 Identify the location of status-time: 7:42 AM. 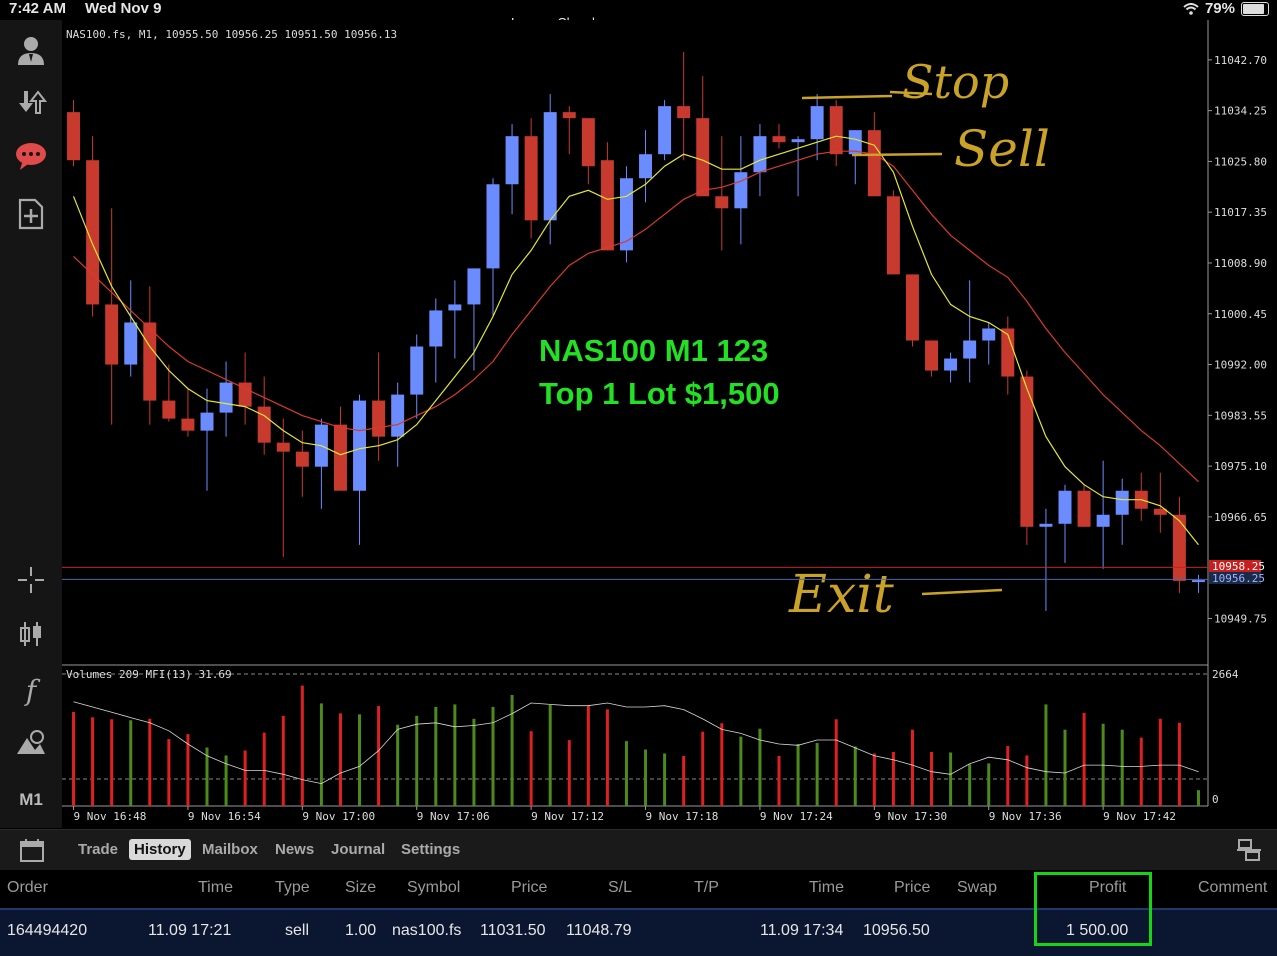
(37, 8).